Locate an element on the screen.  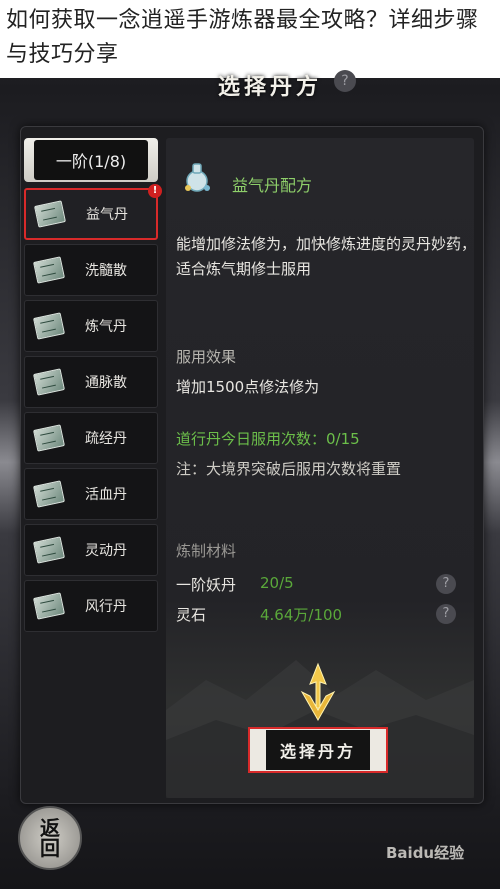
recipe-item-shujingdan: 疏经丹 is located at coordinates (91, 438).